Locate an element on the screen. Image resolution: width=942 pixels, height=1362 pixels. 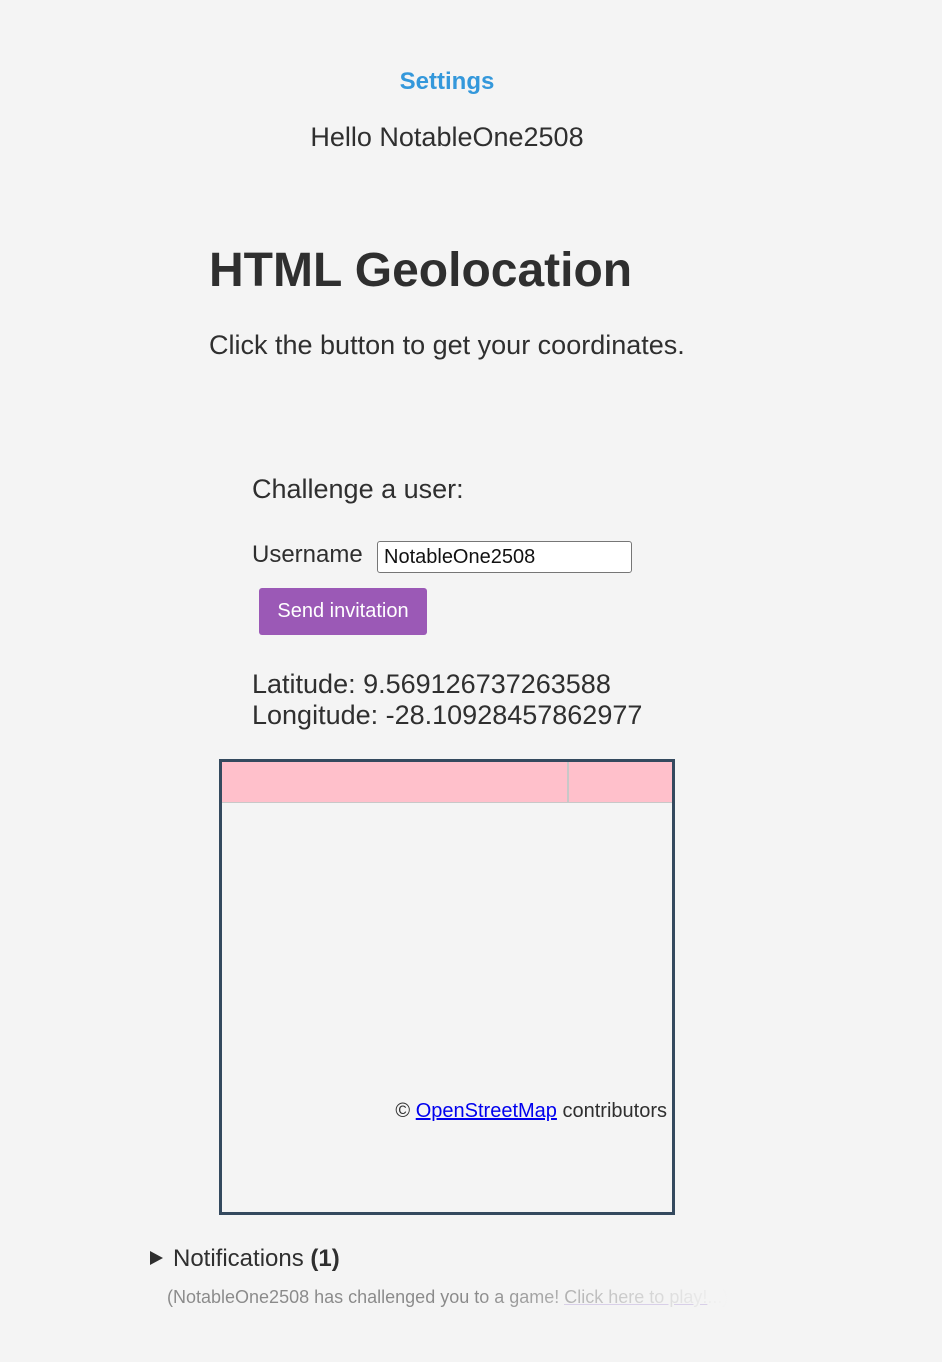
play-link: Click here to play! is located at coordinates (635, 1297).